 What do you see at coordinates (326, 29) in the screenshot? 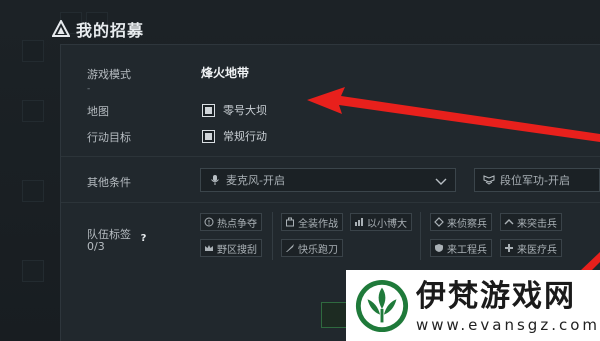
I see `title-bar: 我的招募` at bounding box center [326, 29].